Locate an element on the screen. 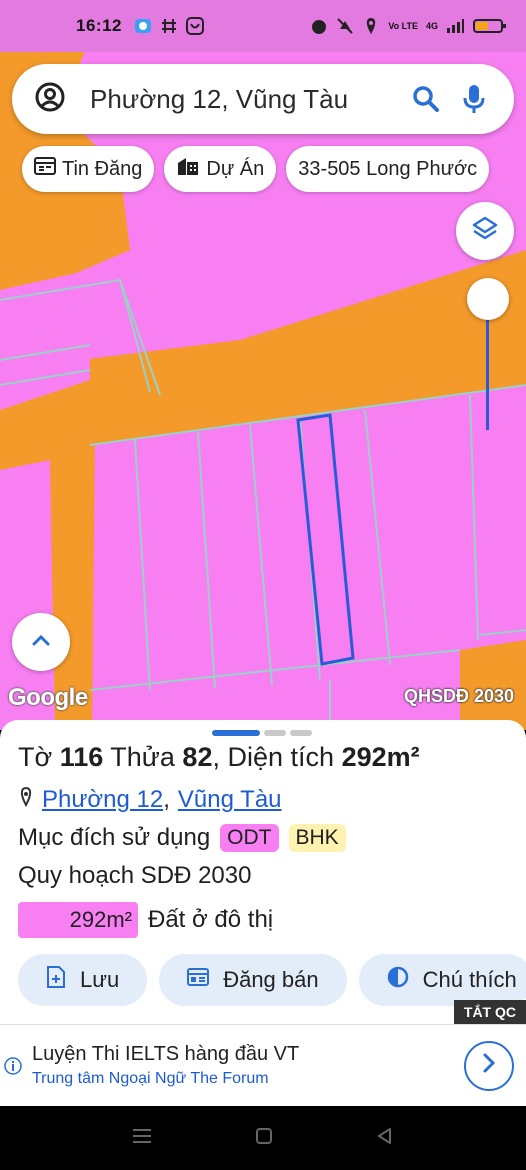 The width and height of the screenshot is (526, 1170). plot-label: Thửa is located at coordinates (142, 757).